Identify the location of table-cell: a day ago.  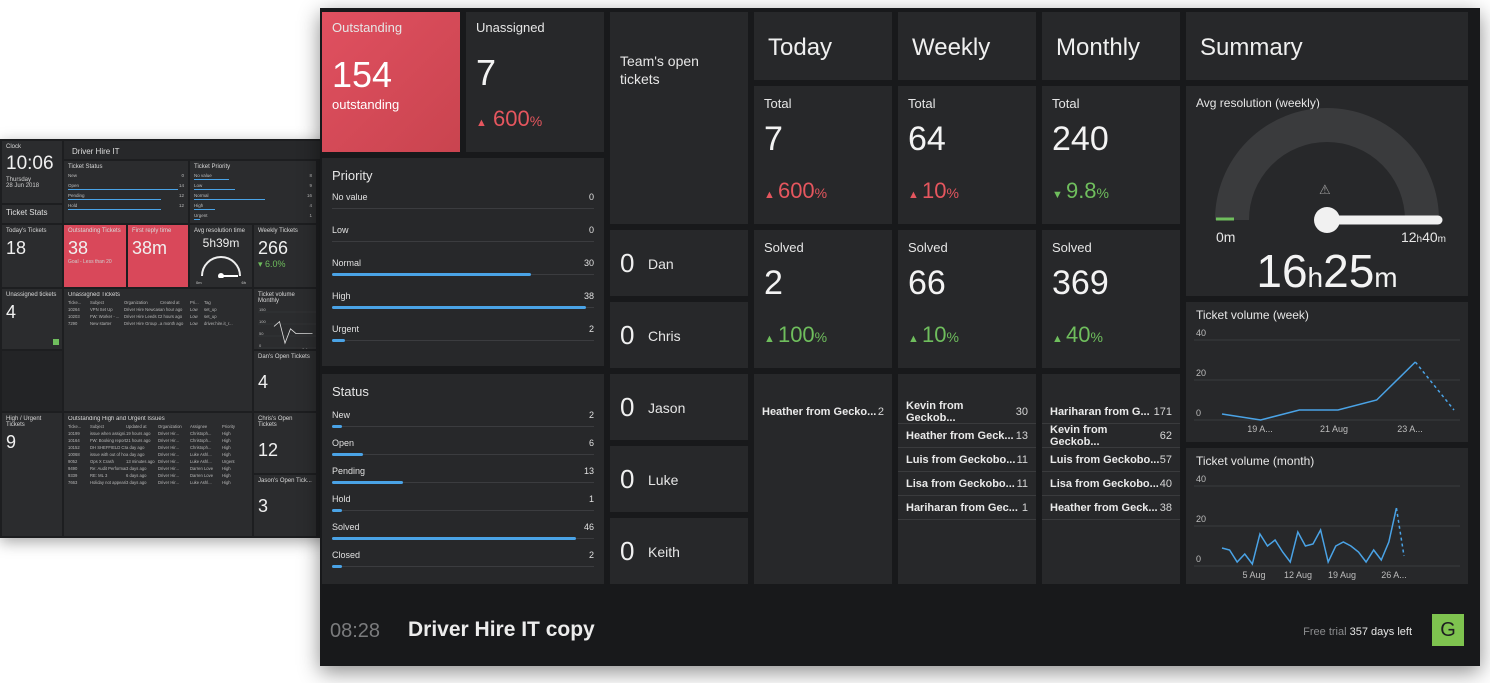
(135, 447).